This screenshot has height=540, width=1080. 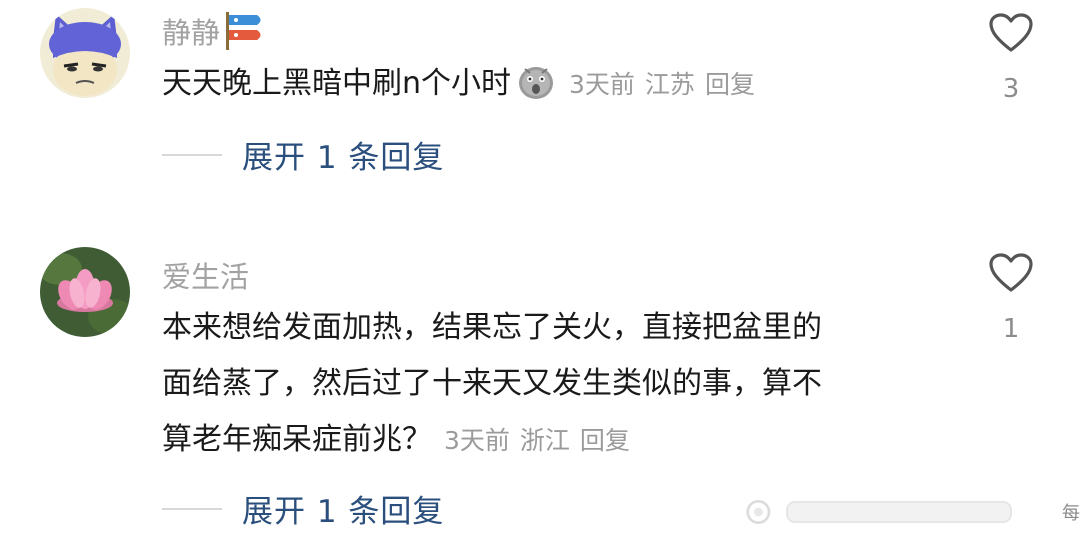 What do you see at coordinates (1011, 89) in the screenshot?
I see `like-count: 3` at bounding box center [1011, 89].